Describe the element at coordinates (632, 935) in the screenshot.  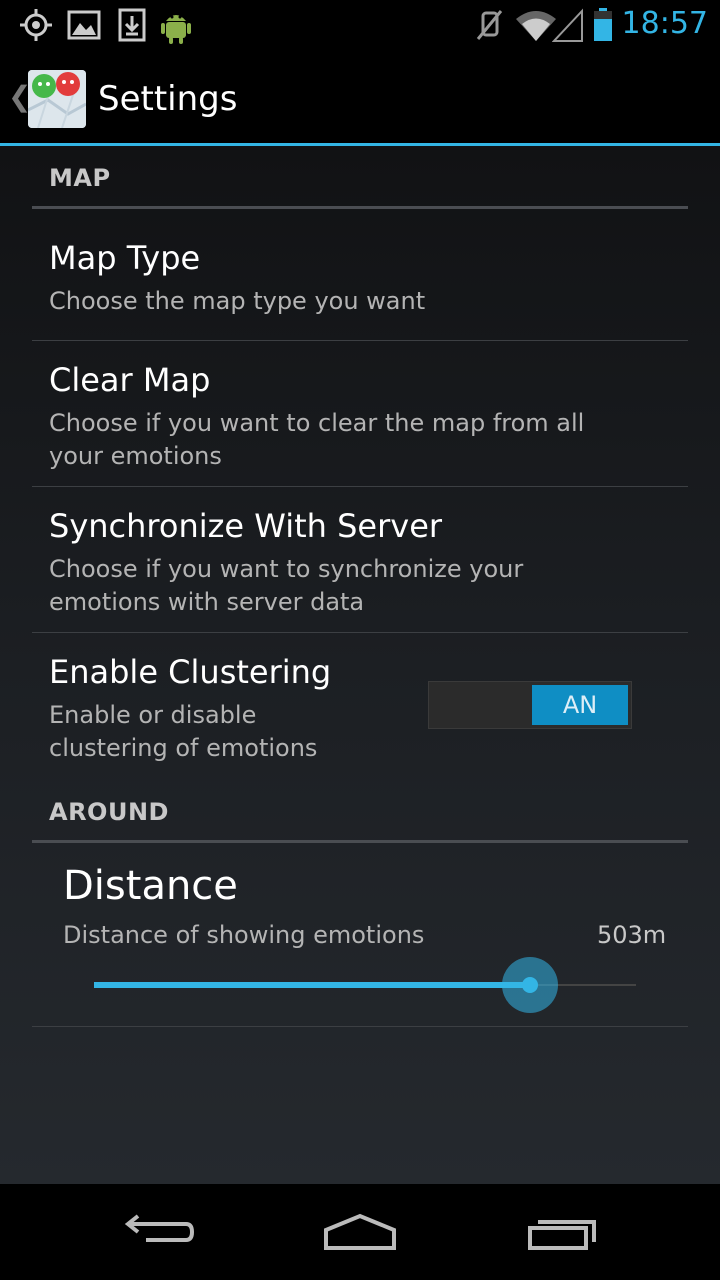
I see `distance-value: 503m` at that location.